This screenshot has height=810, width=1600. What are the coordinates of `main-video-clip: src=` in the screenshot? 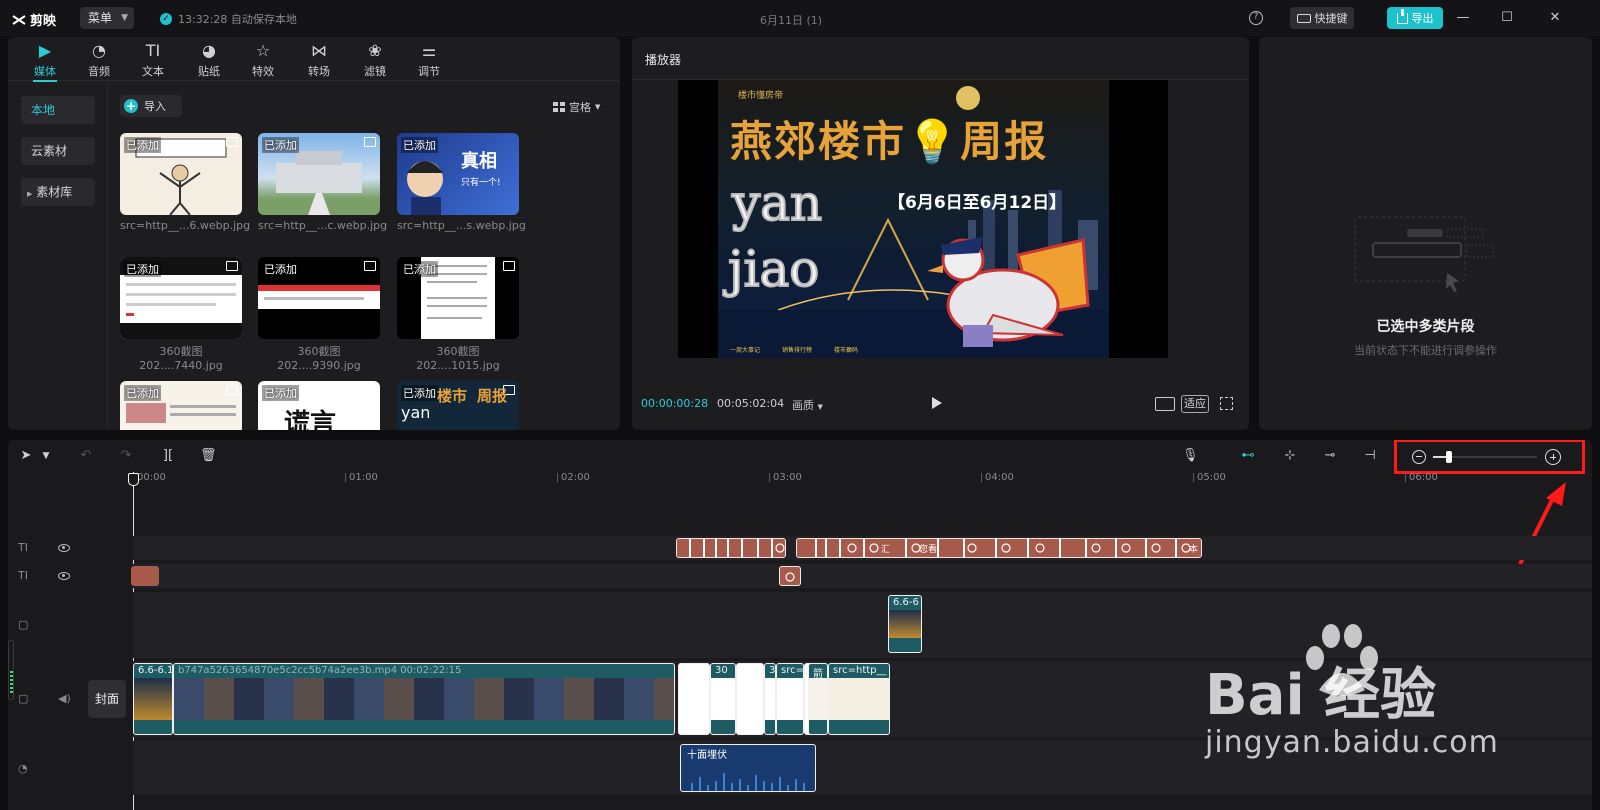 It's located at (790, 699).